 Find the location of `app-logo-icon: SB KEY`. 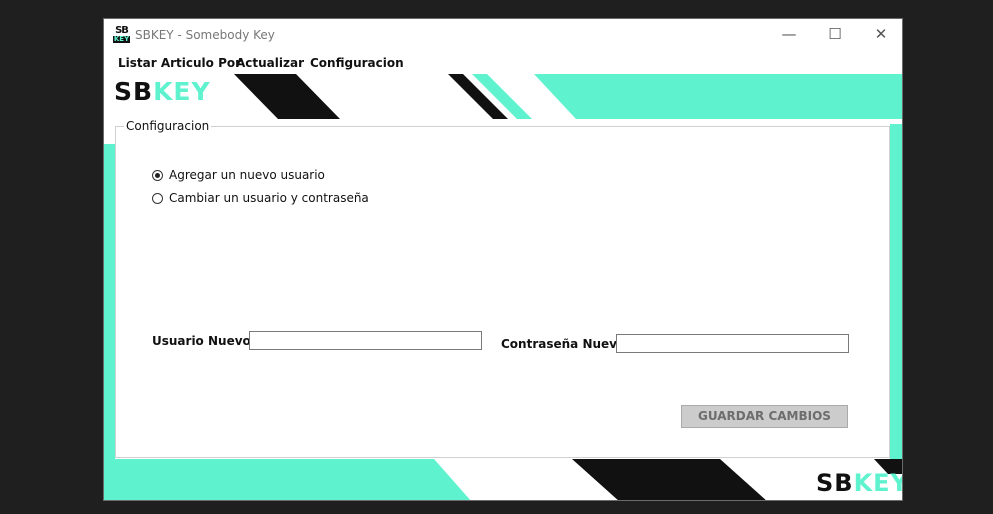

app-logo-icon: SB KEY is located at coordinates (121, 34).